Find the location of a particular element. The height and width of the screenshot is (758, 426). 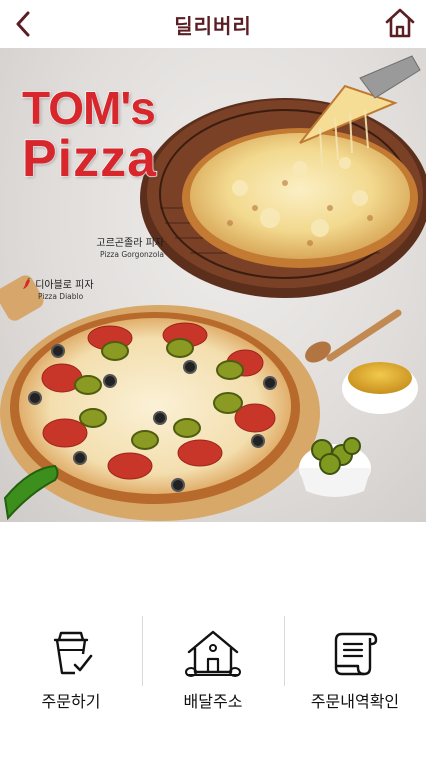

label-diablo-ko-text: 디아블로 피자 is located at coordinates (64, 285).